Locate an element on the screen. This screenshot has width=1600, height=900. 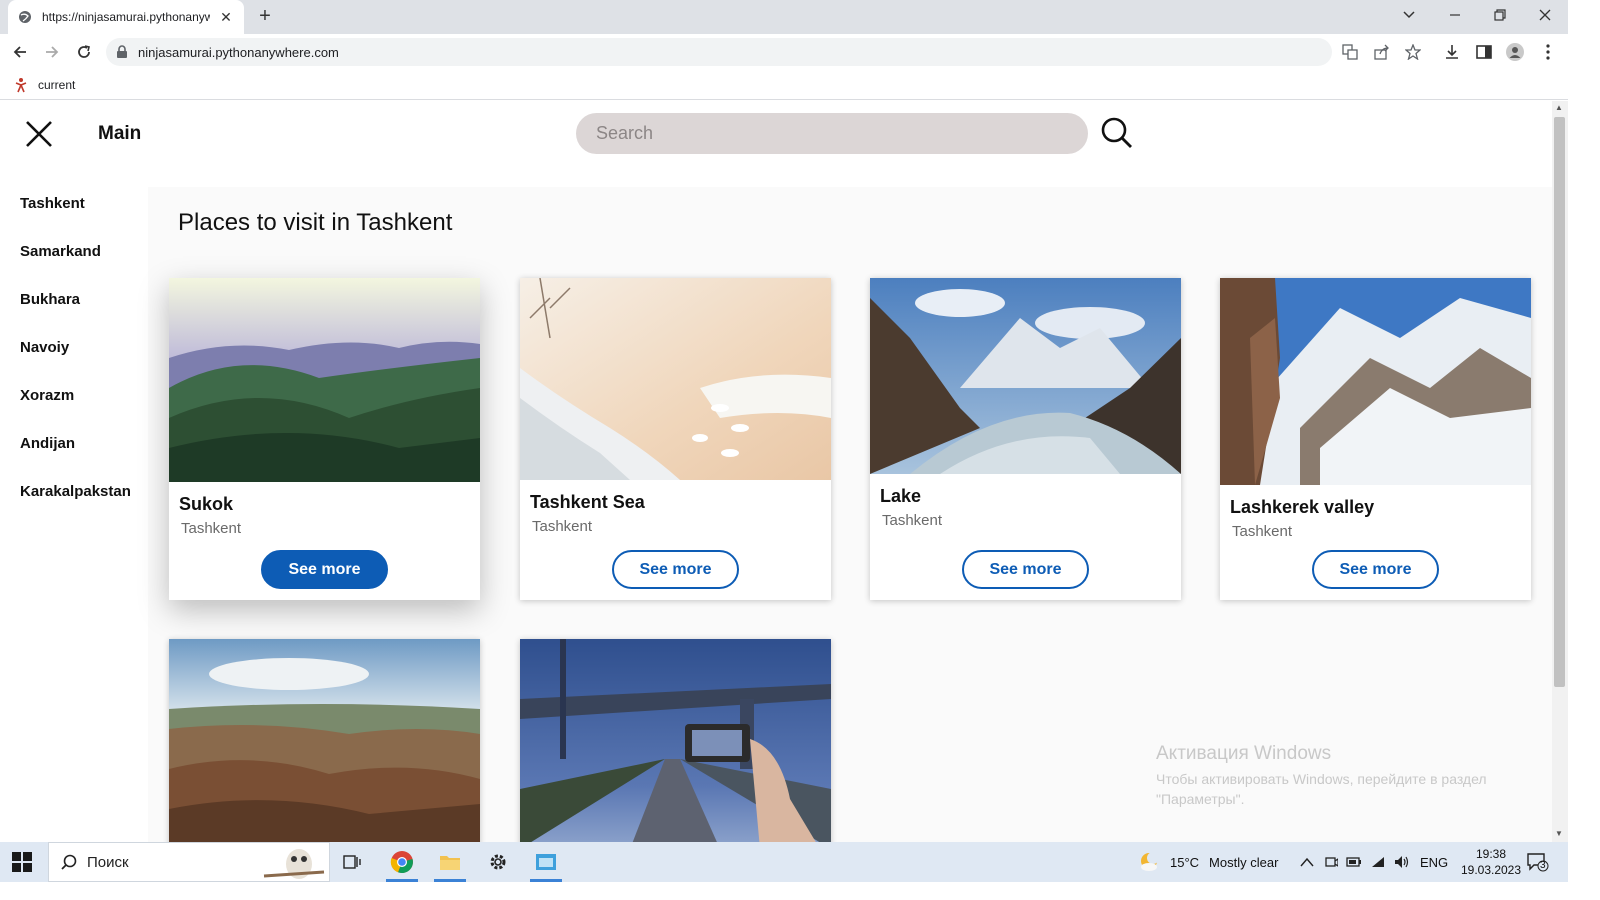
file-explorer-button is located at coordinates (450, 862).